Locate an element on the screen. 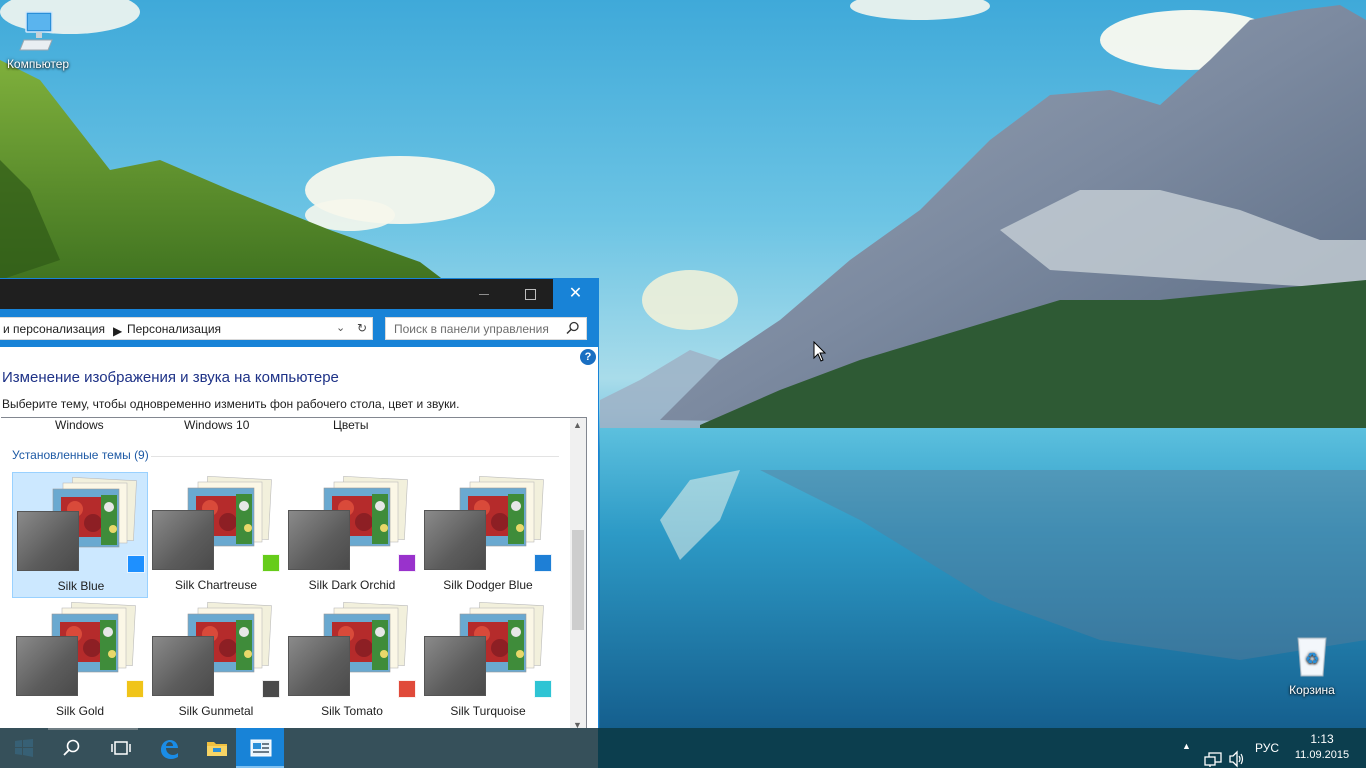 The height and width of the screenshot is (768, 1366). window-titlebar: ✕ is located at coordinates (299, 294).